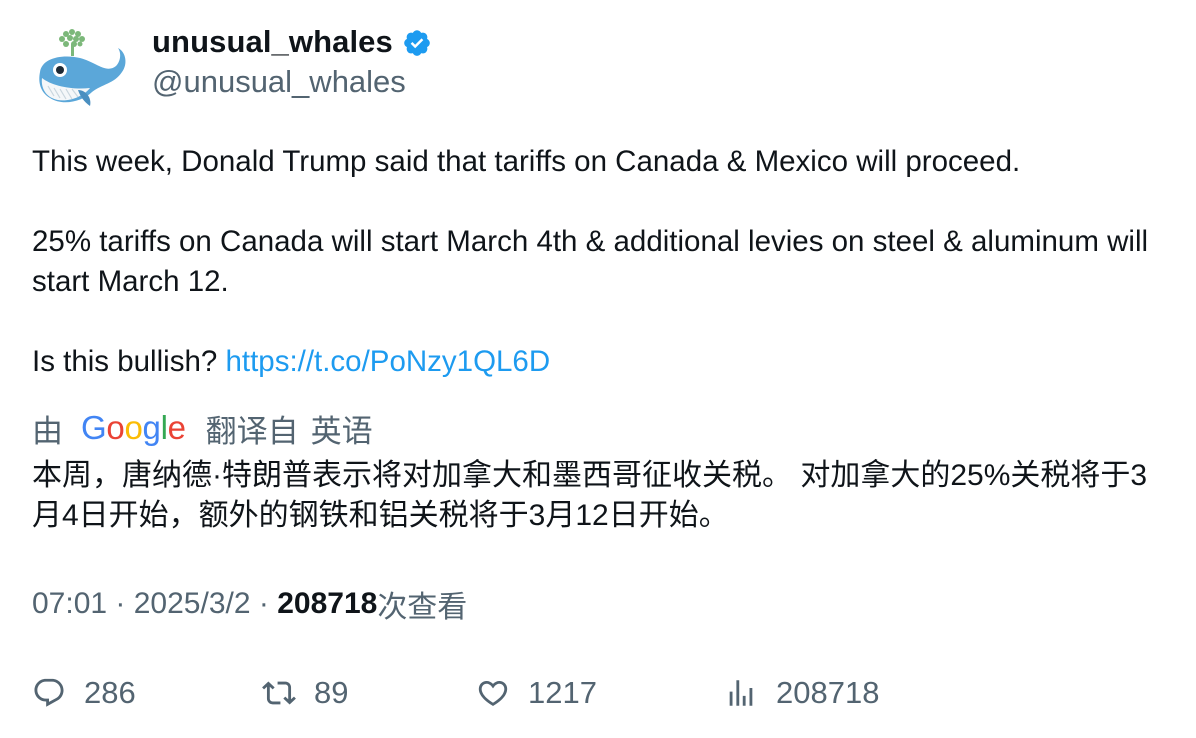 The width and height of the screenshot is (1196, 738). Describe the element at coordinates (47, 431) in the screenshot. I see `translate-by-label: 由` at that location.